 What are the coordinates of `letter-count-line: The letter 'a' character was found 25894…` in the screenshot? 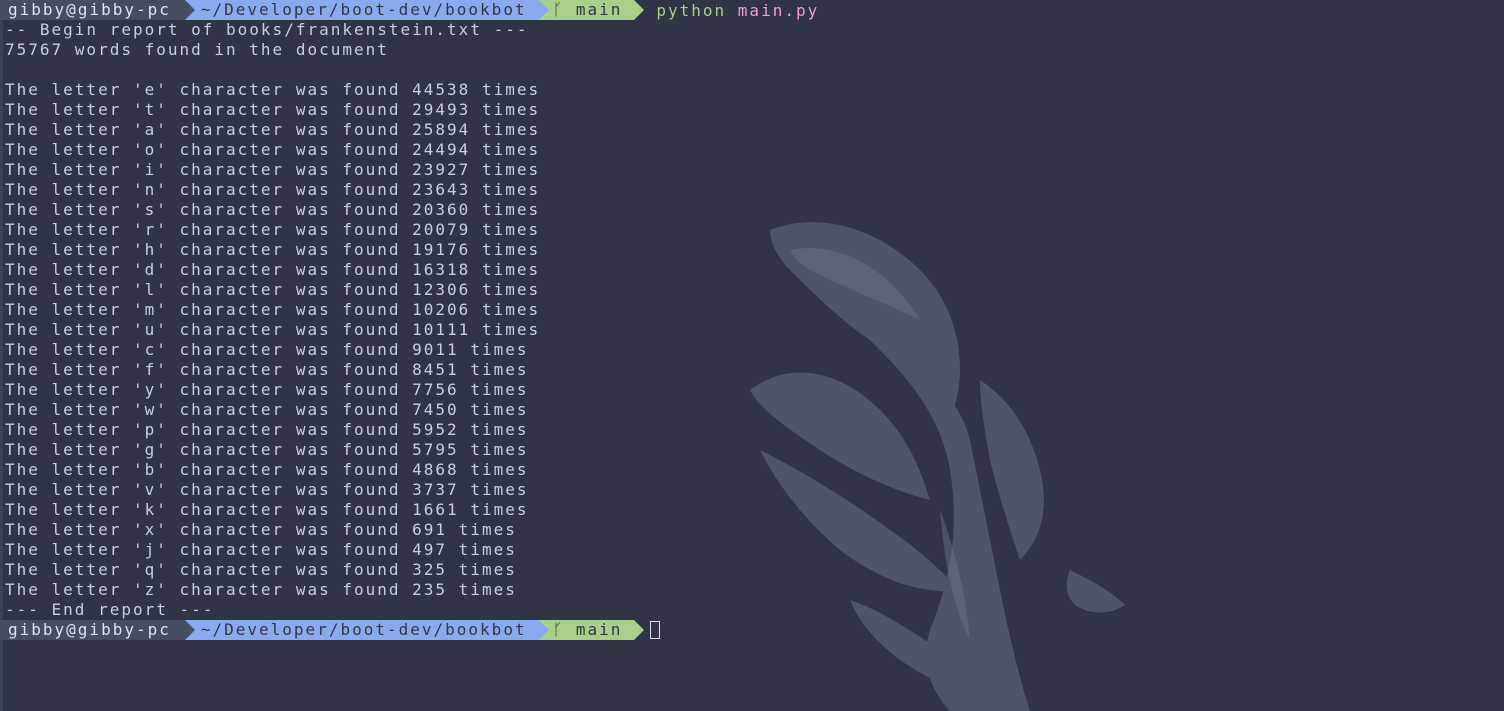 It's located at (273, 129).